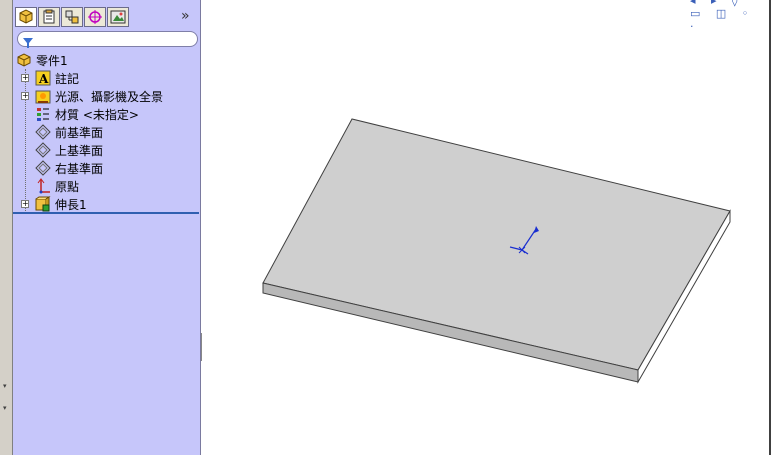 The width and height of the screenshot is (771, 455). Describe the element at coordinates (24, 60) in the screenshot. I see `part-icon` at that location.